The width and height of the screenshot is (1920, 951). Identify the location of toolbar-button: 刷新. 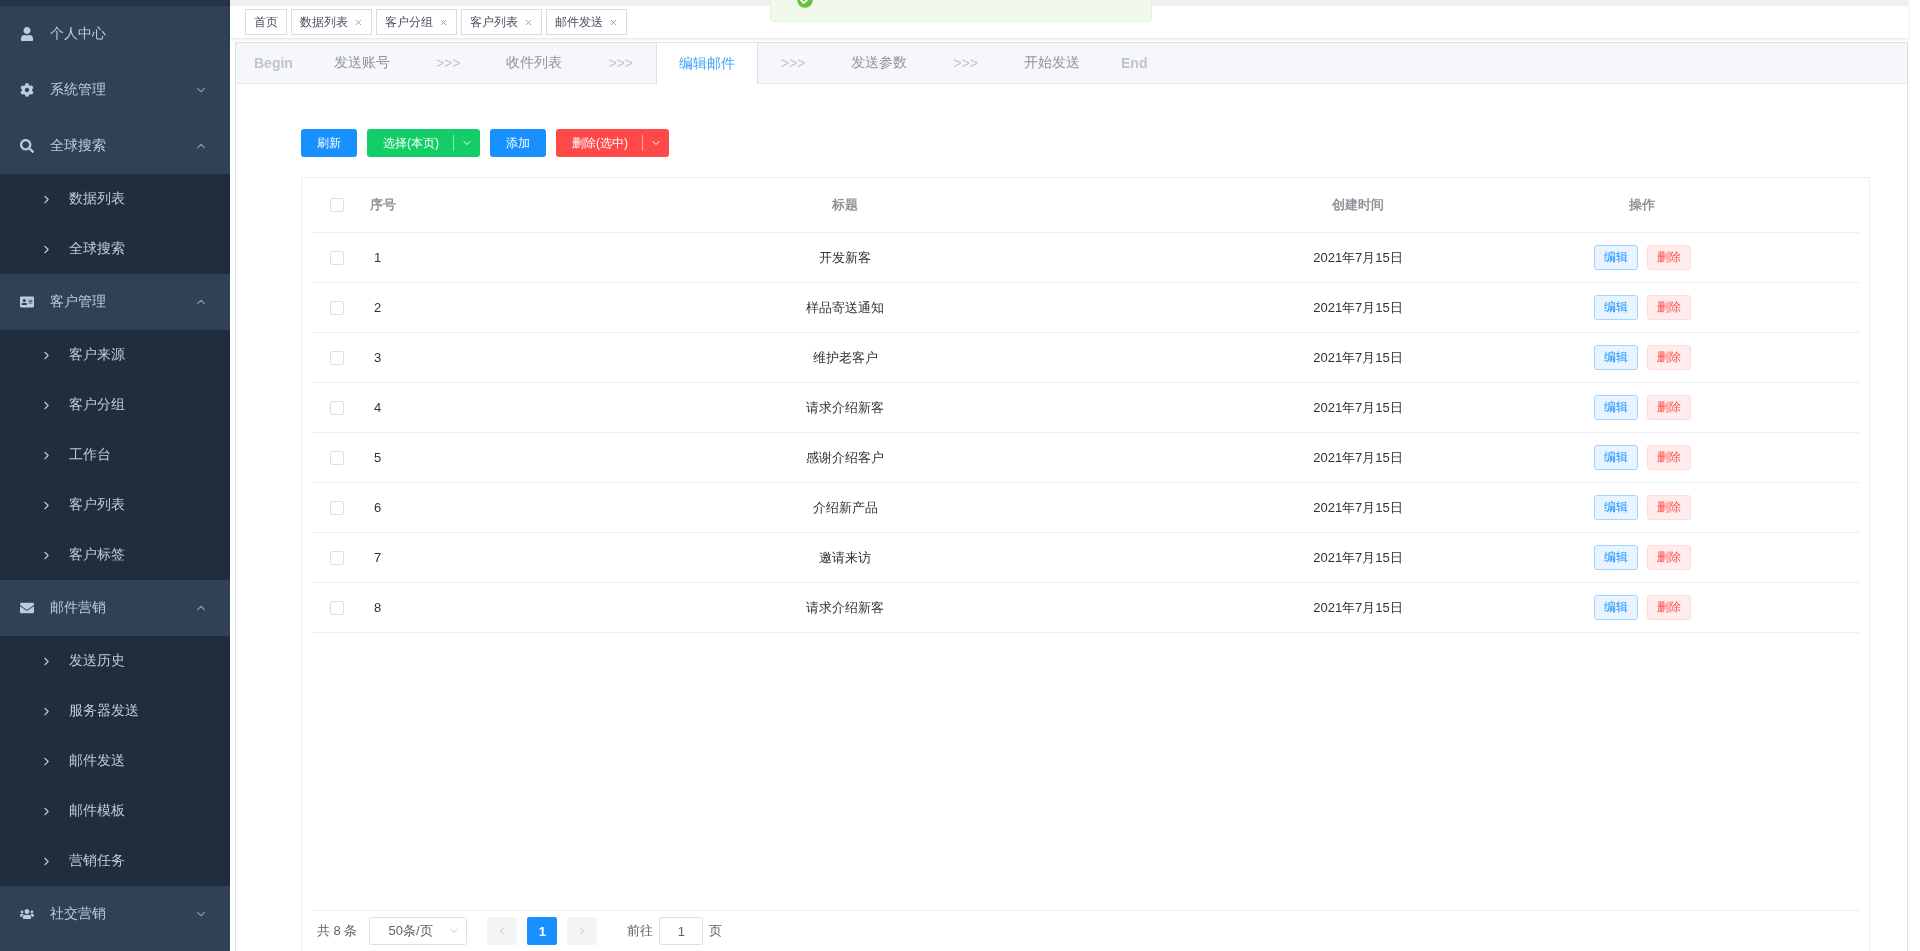
(329, 143).